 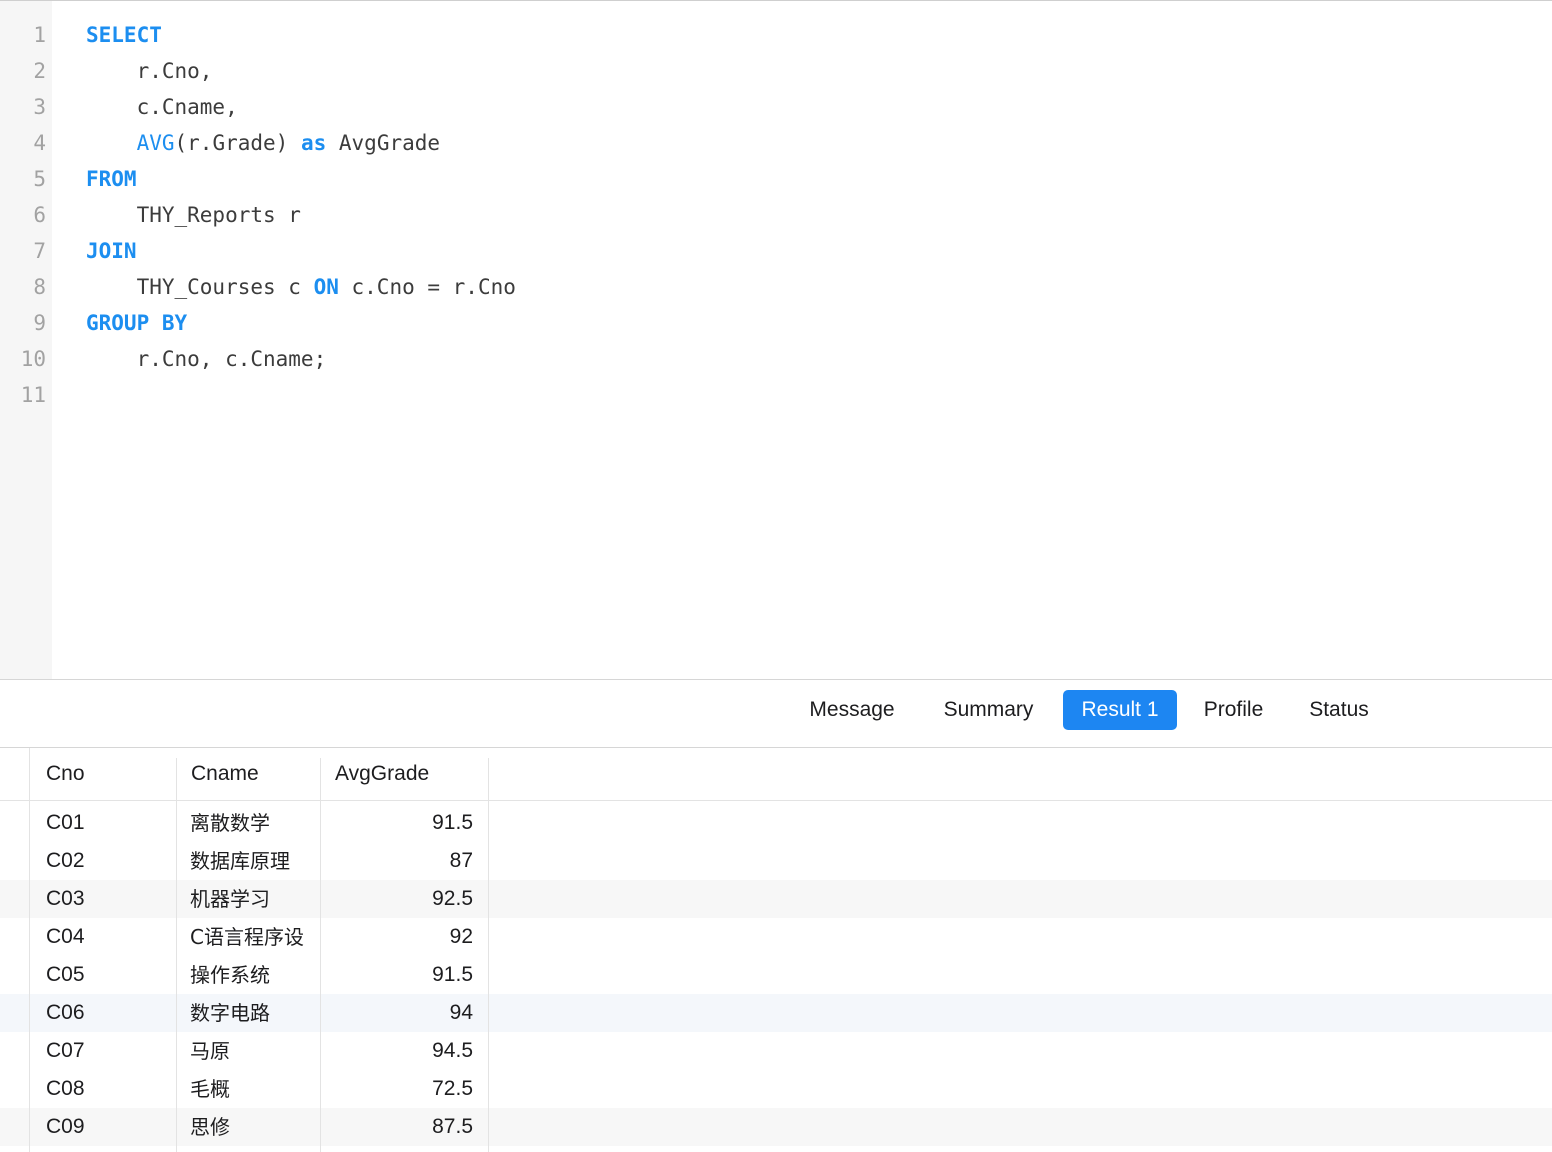 What do you see at coordinates (776, 861) in the screenshot?
I see `table-row: C02 数据库原理 87` at bounding box center [776, 861].